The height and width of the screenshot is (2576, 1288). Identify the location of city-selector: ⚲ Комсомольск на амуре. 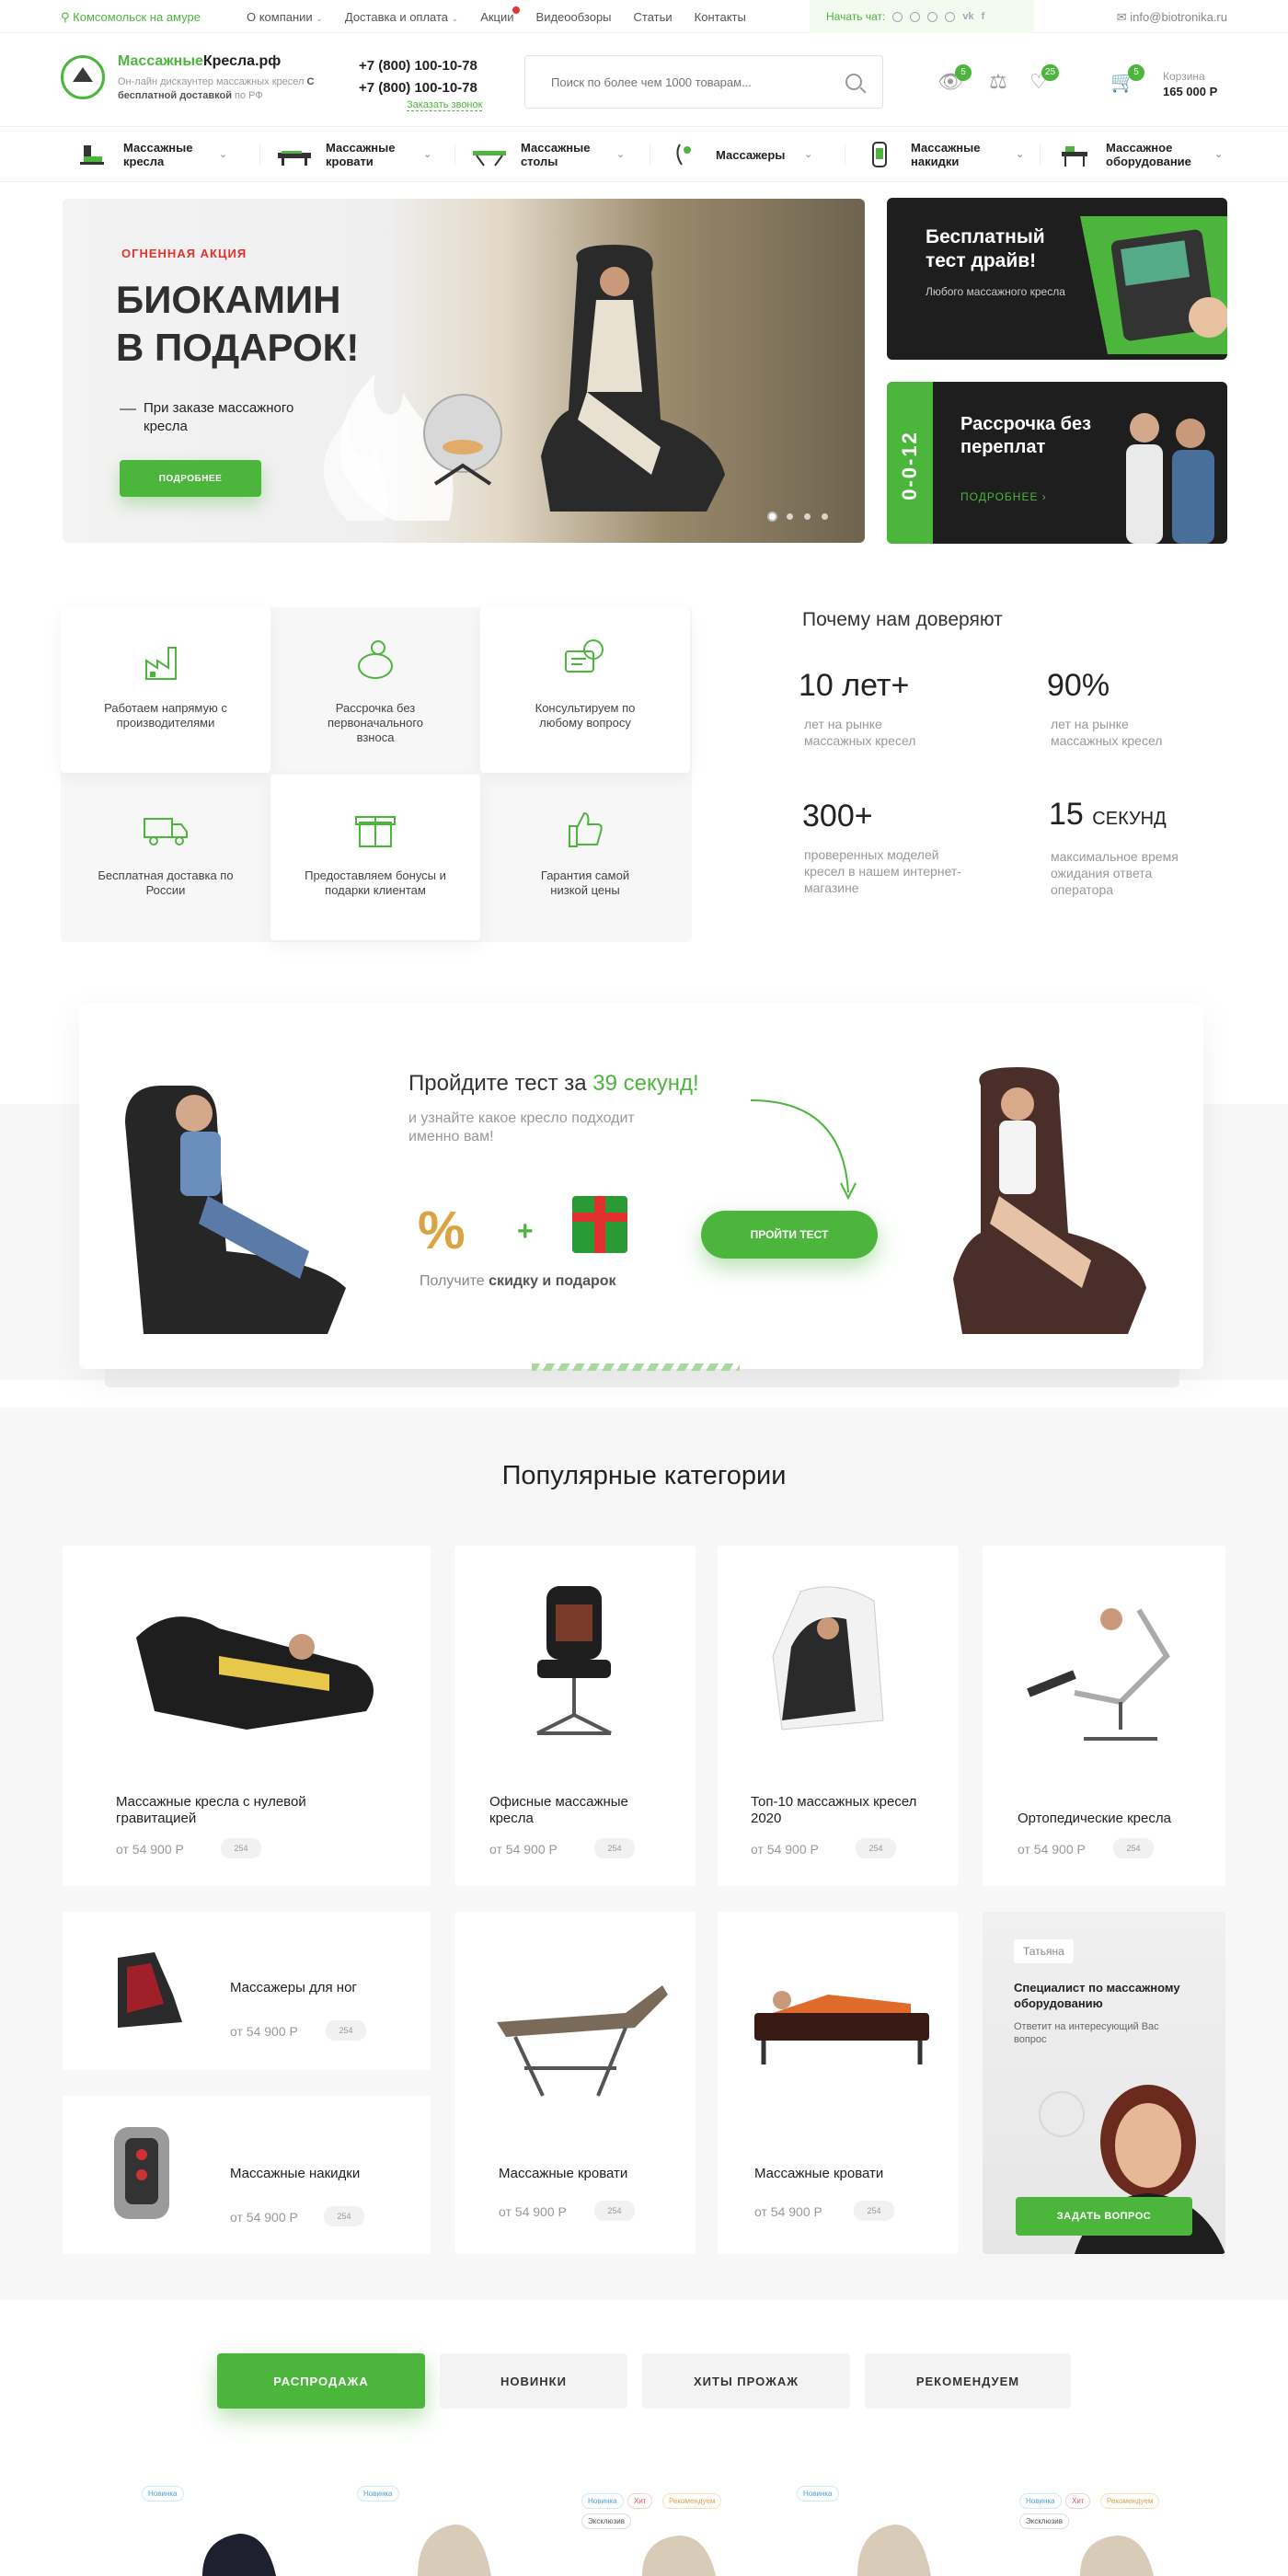
(131, 17).